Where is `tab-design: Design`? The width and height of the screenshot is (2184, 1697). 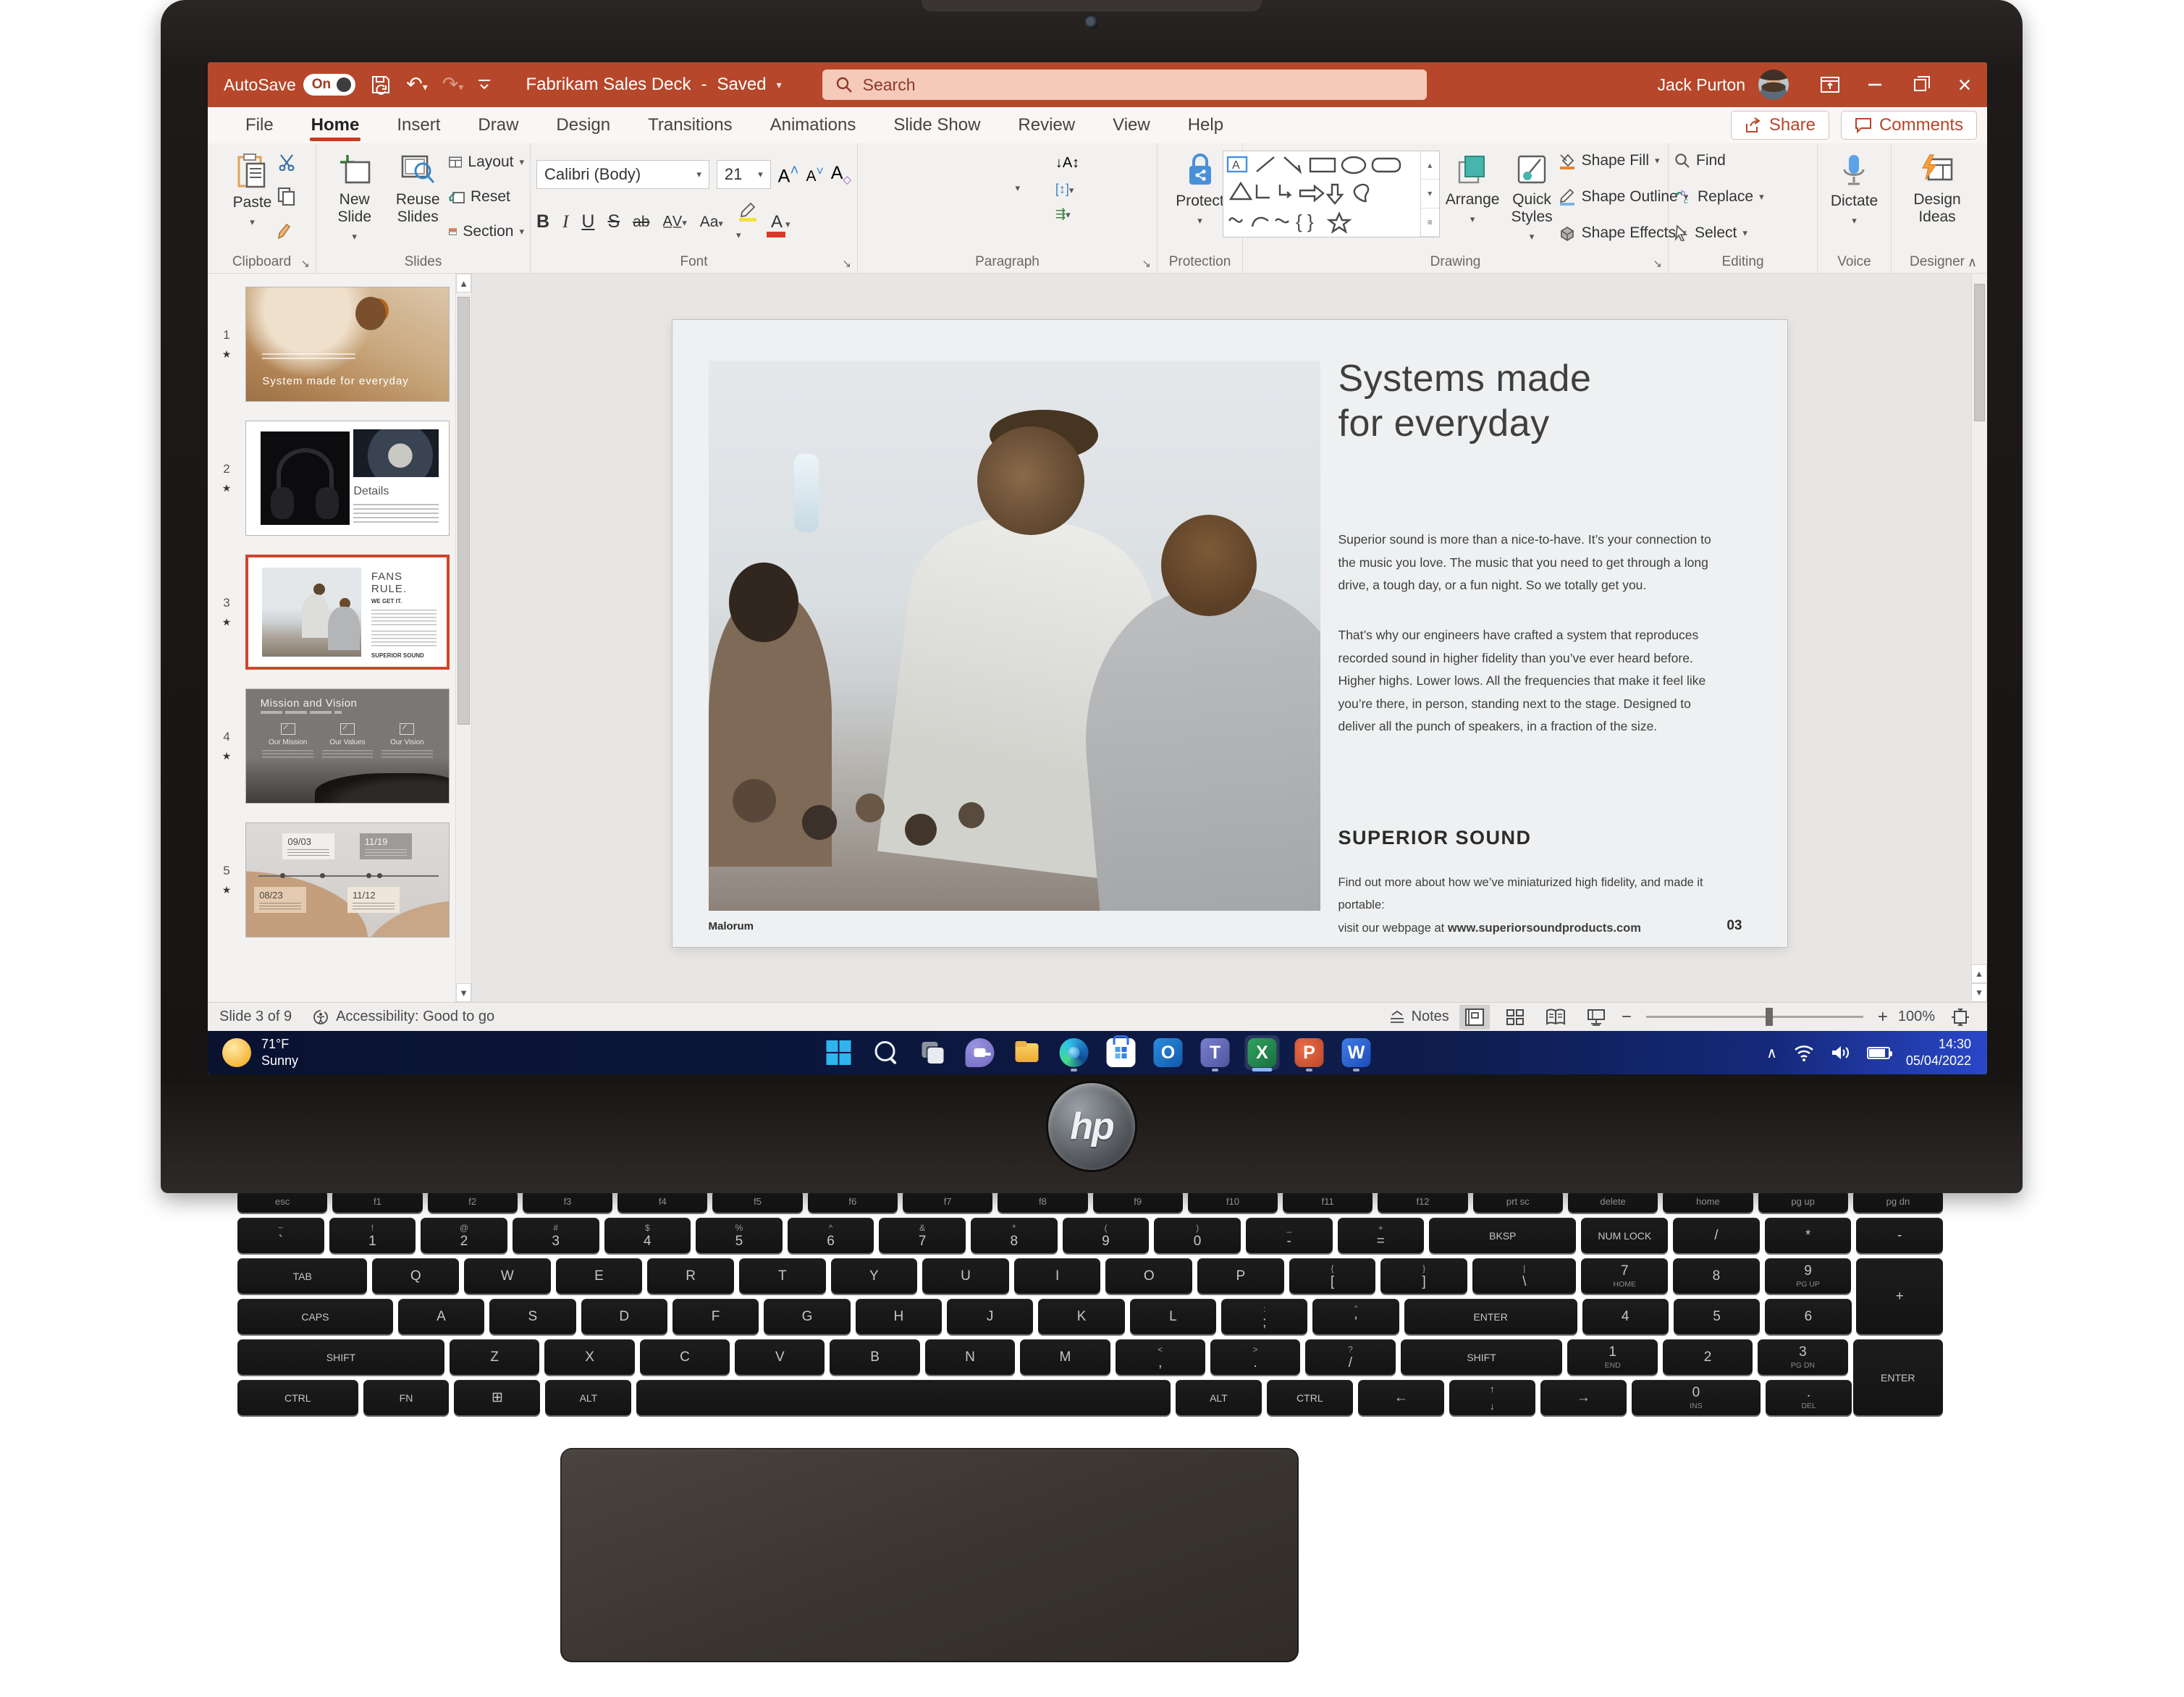 tab-design: Design is located at coordinates (583, 125).